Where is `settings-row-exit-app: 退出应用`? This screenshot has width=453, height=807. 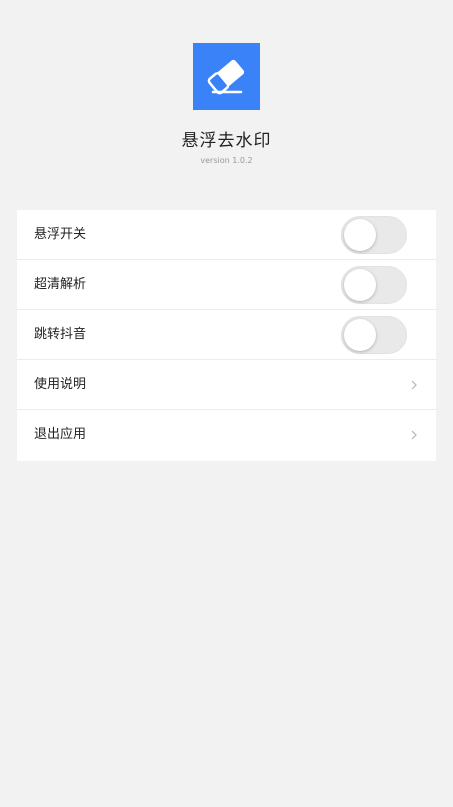 settings-row-exit-app: 退出应用 is located at coordinates (226, 435).